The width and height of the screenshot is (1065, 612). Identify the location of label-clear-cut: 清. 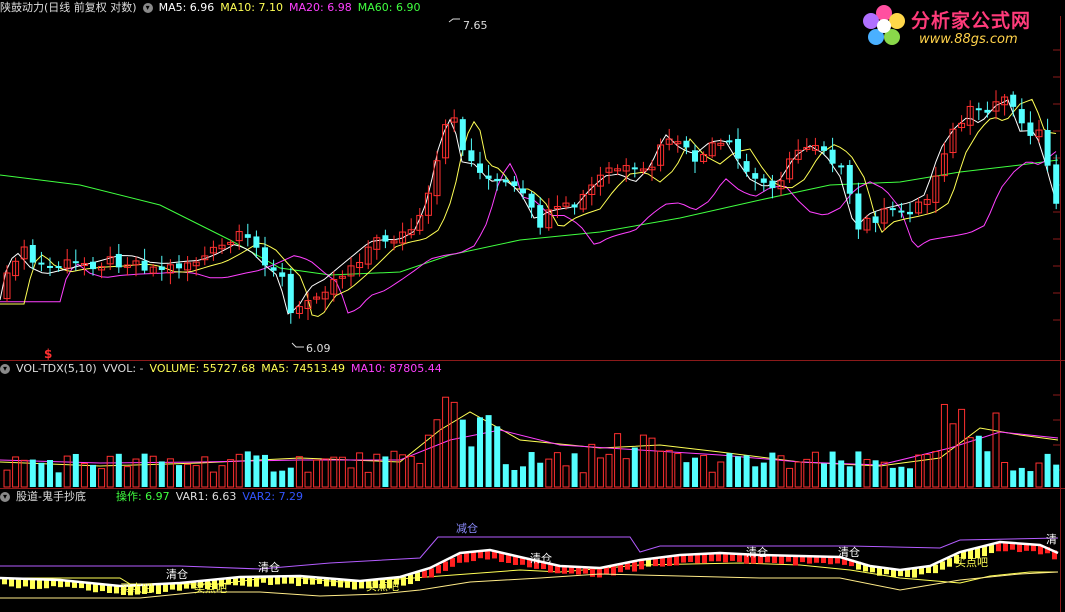
(1051, 539).